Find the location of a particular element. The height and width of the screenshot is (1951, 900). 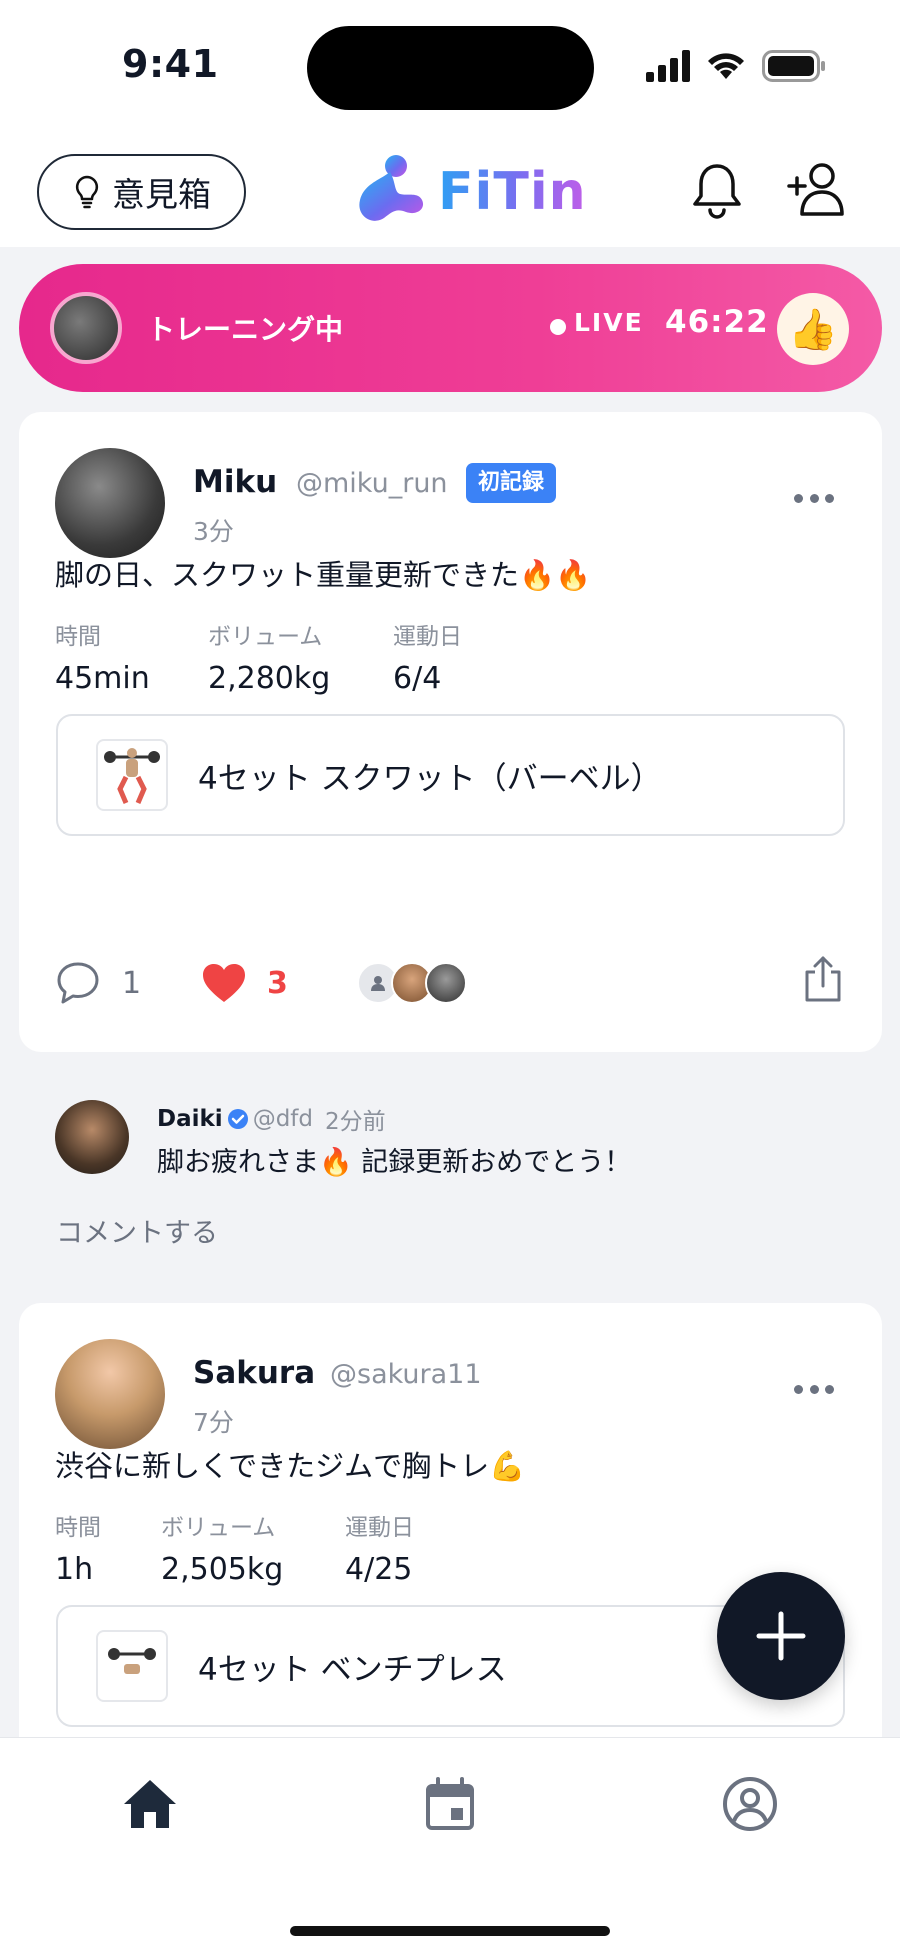

post-stats: 時間 45min ボリューム 2,280kg 運動日 6/4 is located at coordinates (258, 656).